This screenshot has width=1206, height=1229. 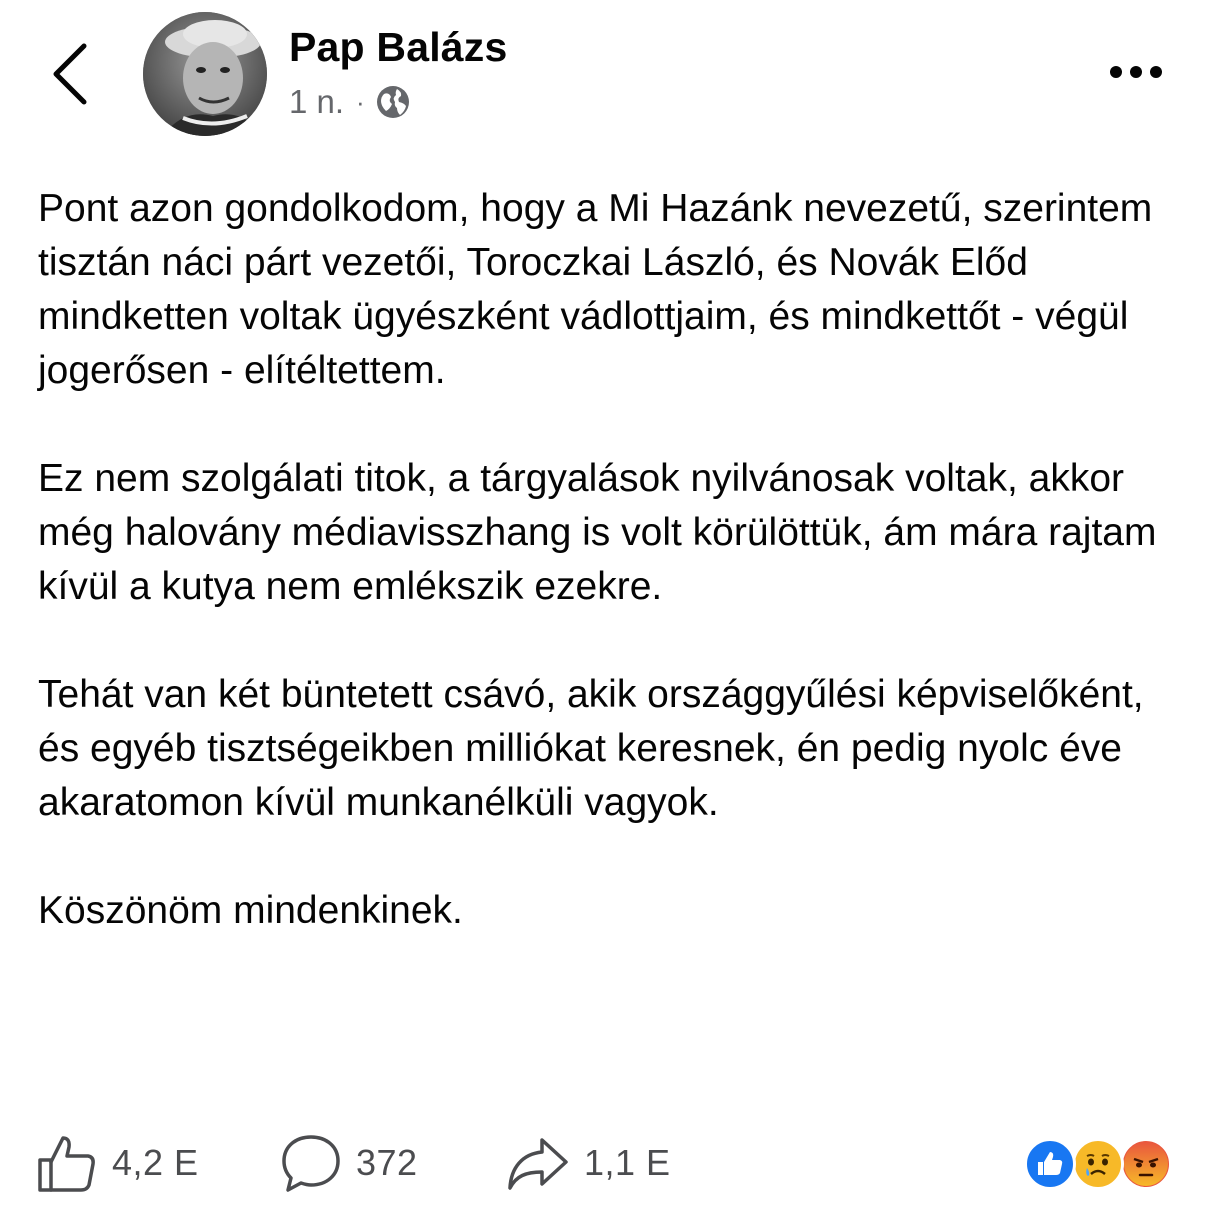 What do you see at coordinates (1146, 1164) in the screenshot?
I see `angry-reaction-icon` at bounding box center [1146, 1164].